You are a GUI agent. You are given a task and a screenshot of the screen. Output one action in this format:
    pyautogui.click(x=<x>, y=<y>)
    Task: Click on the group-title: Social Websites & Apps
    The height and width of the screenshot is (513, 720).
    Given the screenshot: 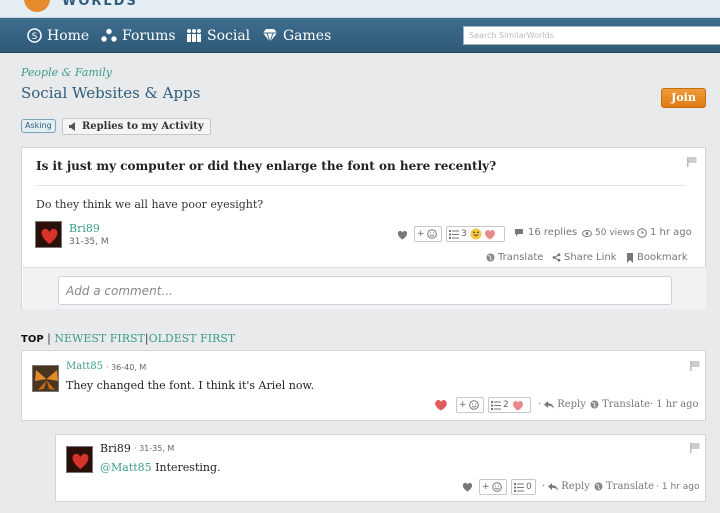 What is the action you would take?
    pyautogui.click(x=110, y=93)
    